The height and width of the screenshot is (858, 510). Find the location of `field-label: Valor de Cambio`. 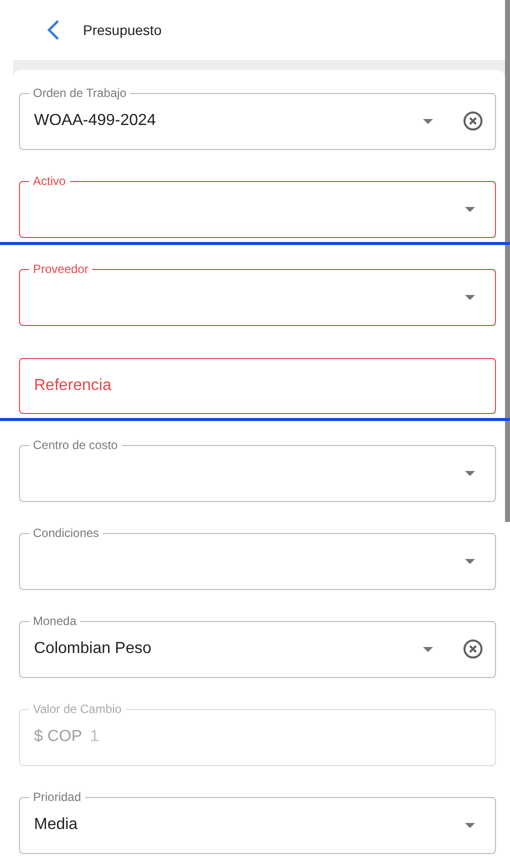

field-label: Valor de Cambio is located at coordinates (77, 709).